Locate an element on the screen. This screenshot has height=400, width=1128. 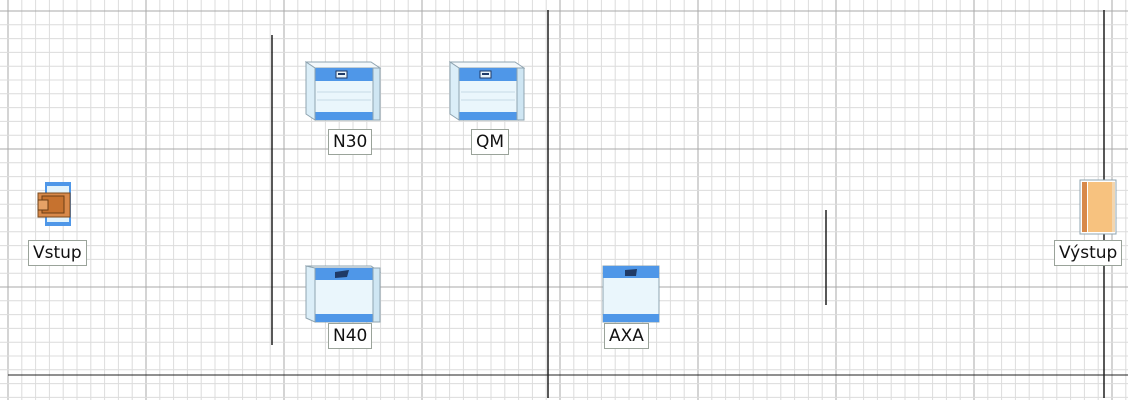
machine-n40-icon is located at coordinates (343, 294).